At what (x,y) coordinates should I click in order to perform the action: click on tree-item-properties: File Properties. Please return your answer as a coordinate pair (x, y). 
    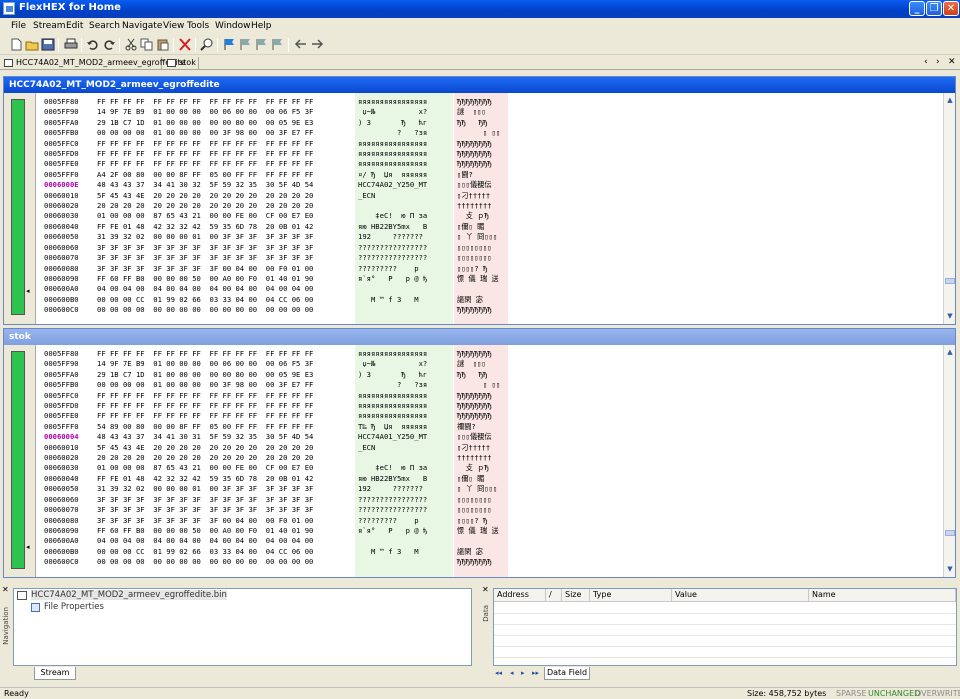
    Looking at the image, I should click on (74, 607).